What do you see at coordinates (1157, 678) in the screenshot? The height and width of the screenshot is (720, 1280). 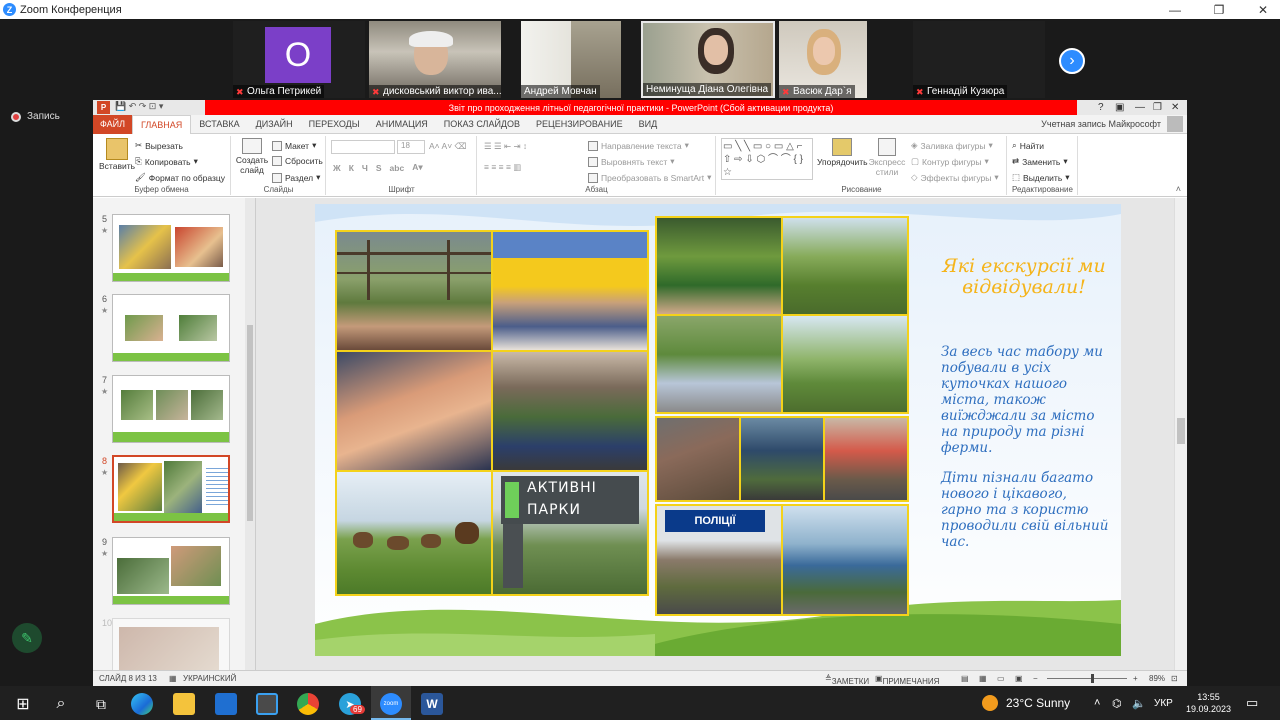 I see `zoom-level: 89%` at bounding box center [1157, 678].